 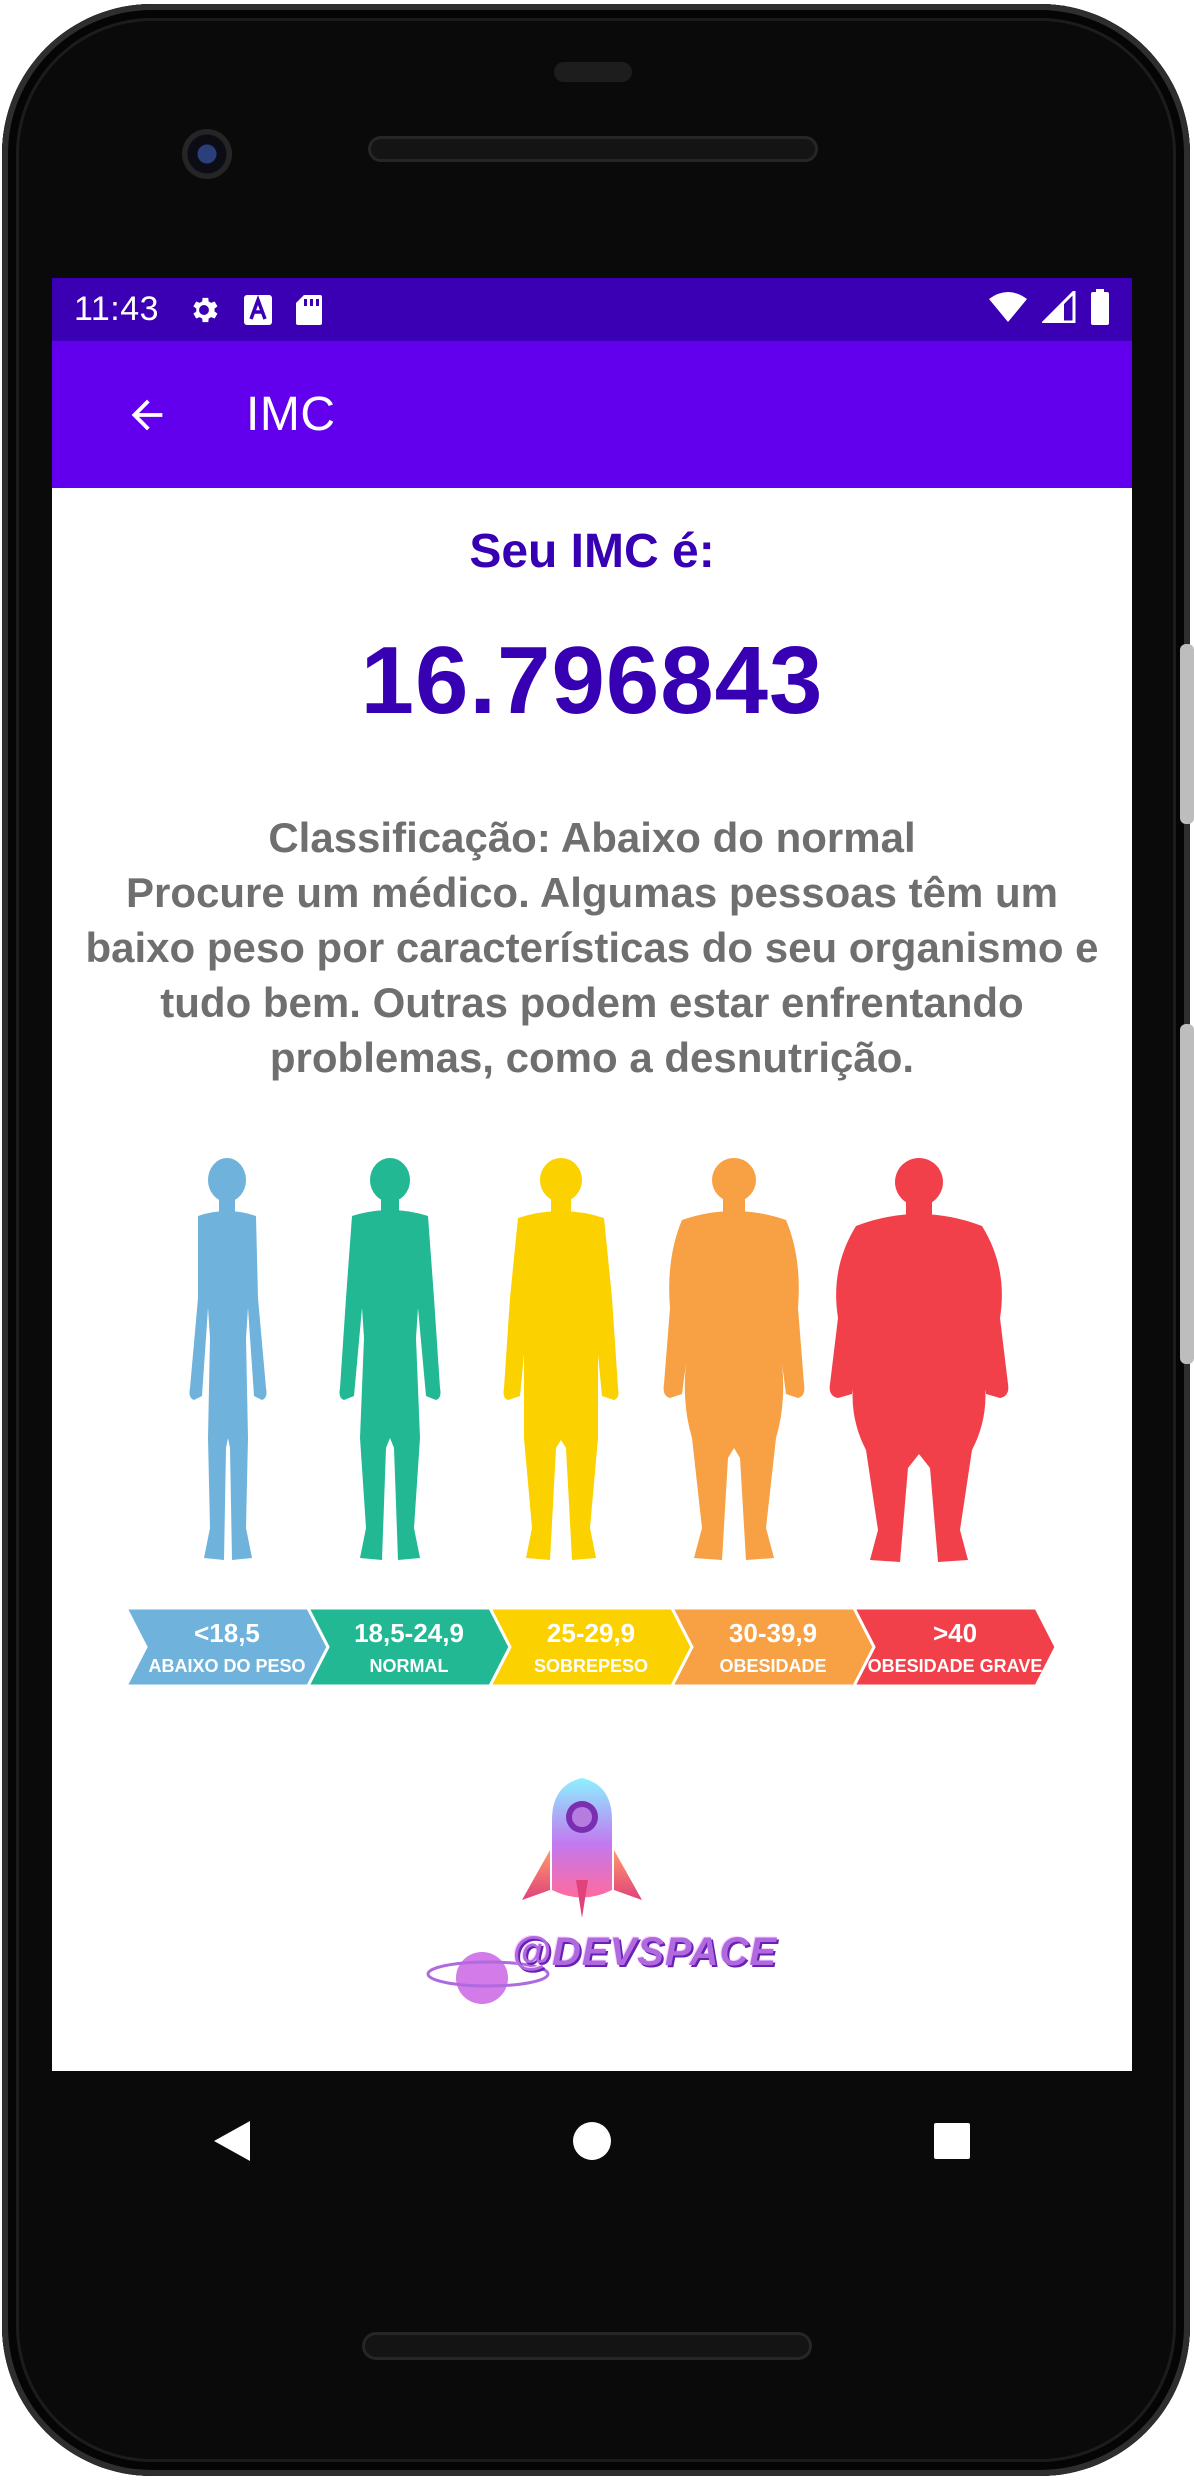 What do you see at coordinates (1100, 309) in the screenshot?
I see `battery-icon` at bounding box center [1100, 309].